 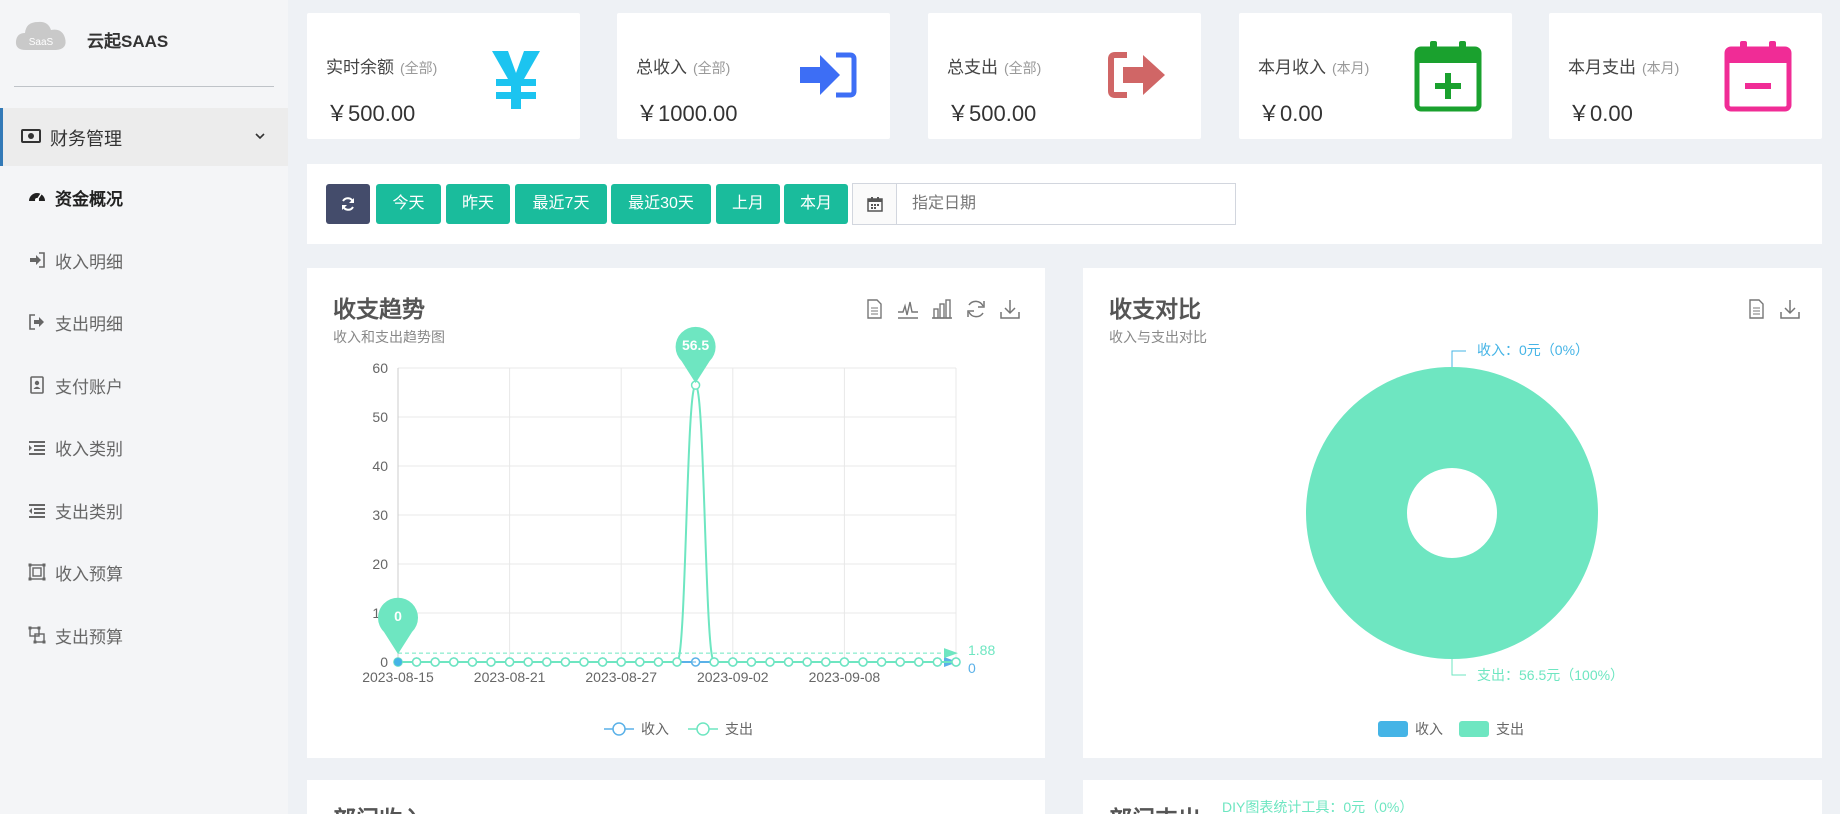 What do you see at coordinates (1393, 729) in the screenshot?
I see `legend-swatch` at bounding box center [1393, 729].